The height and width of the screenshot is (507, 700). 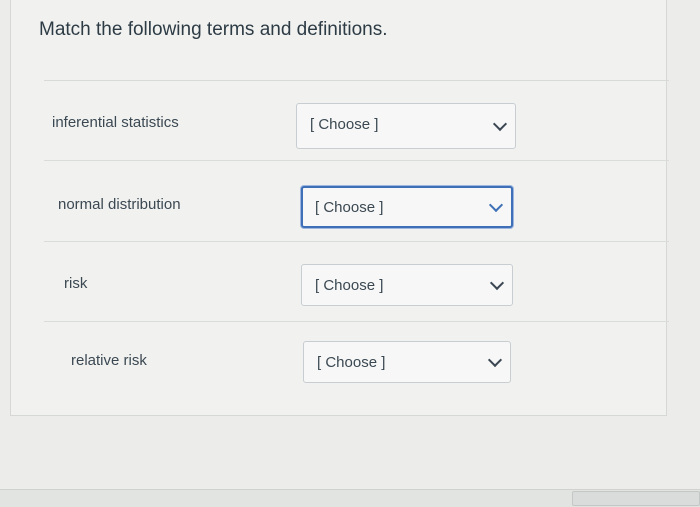 I want to click on divider, so click(x=356, y=80).